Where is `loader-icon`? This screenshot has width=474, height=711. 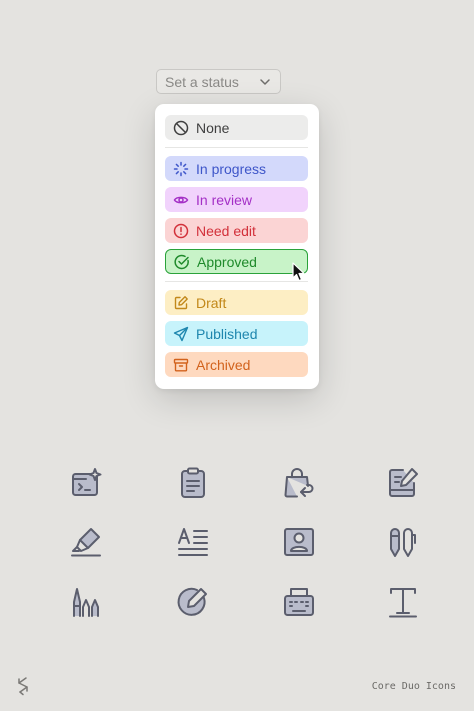 loader-icon is located at coordinates (181, 169).